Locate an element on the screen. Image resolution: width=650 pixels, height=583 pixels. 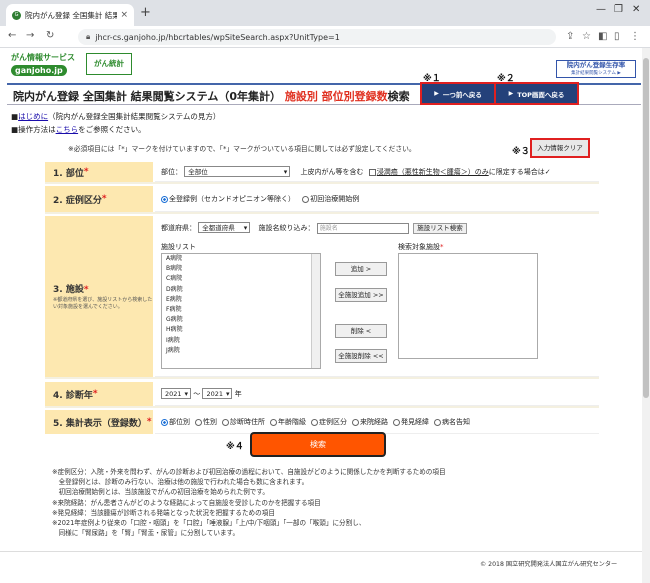
share-icon: ⇪ is located at coordinates (570, 36).